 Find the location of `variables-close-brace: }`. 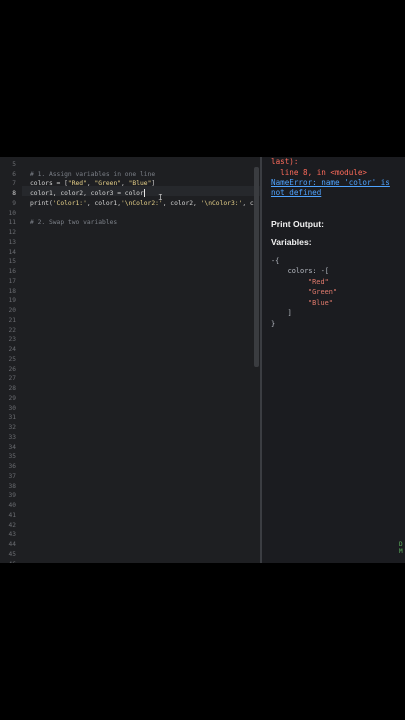

variables-close-brace: } is located at coordinates (273, 323).